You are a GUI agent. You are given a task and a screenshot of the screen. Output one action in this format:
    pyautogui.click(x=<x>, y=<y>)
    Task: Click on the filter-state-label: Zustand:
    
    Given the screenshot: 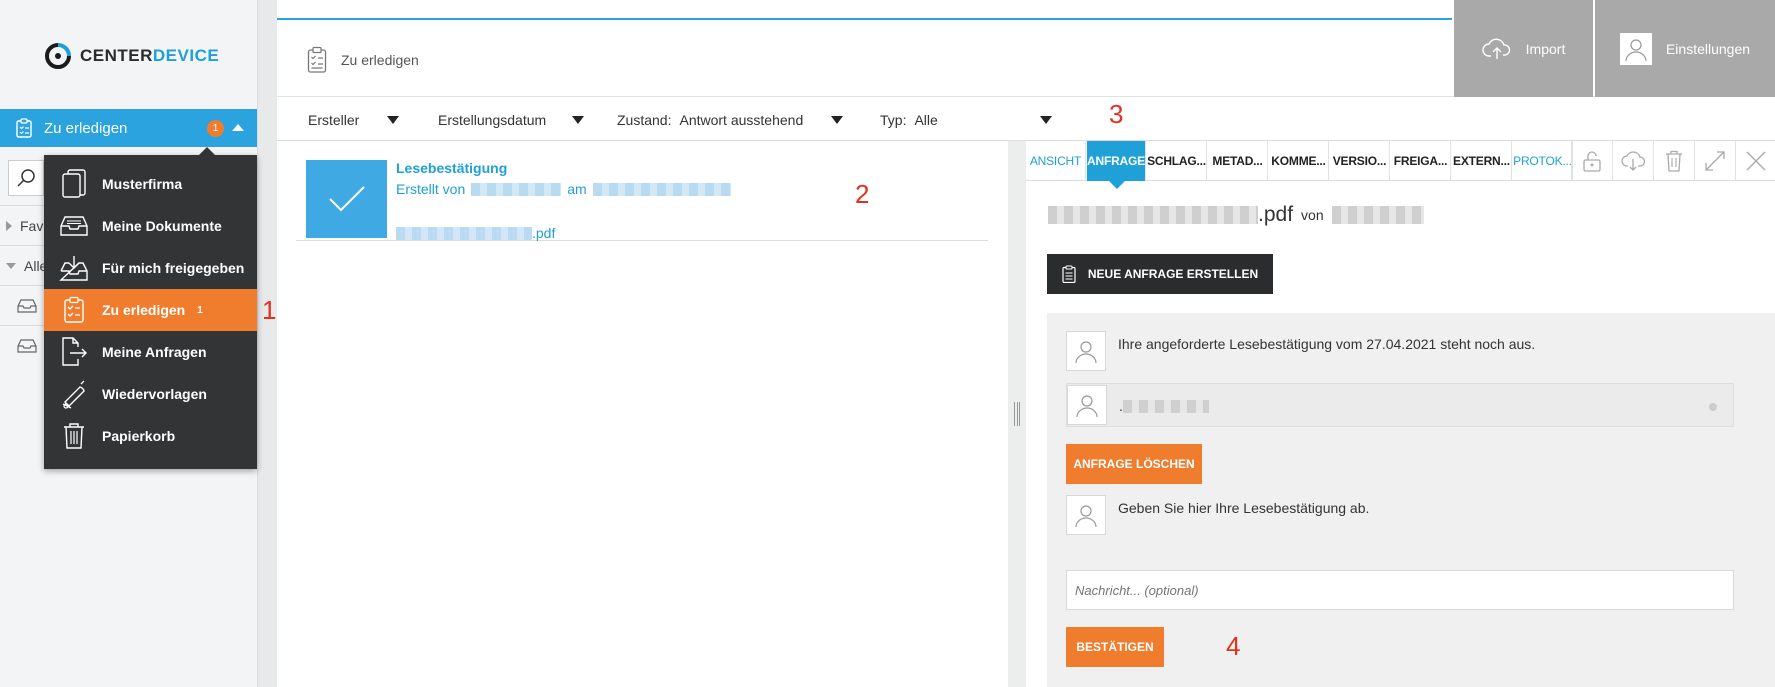 What is the action you would take?
    pyautogui.click(x=644, y=120)
    